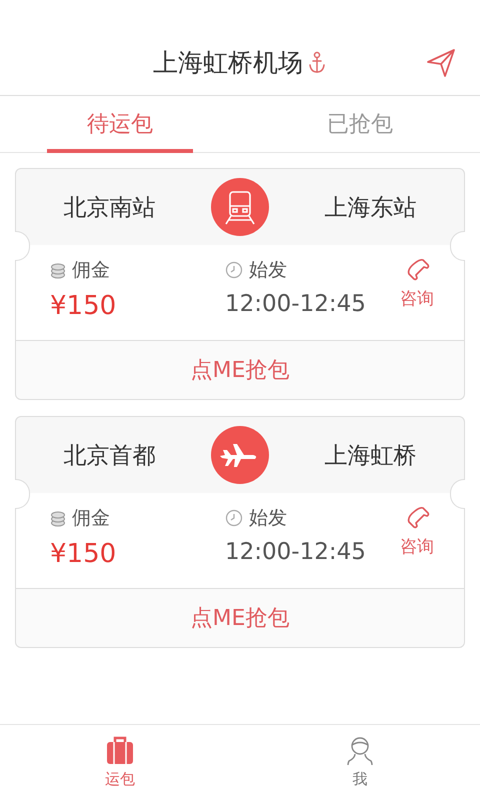 Image resolution: width=480 pixels, height=800 pixels. I want to click on nav-item: 我, so click(360, 762).